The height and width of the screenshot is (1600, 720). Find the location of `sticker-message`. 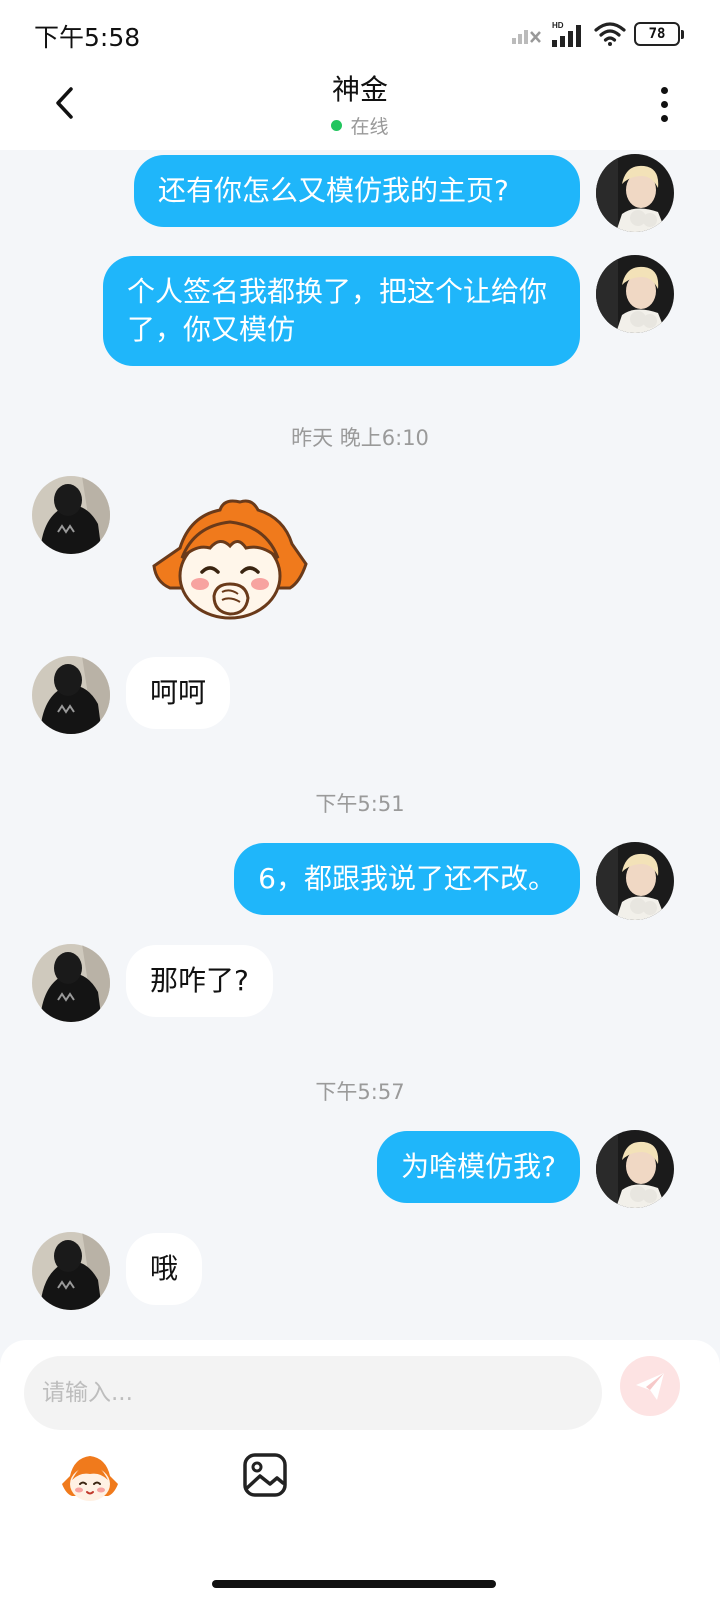

sticker-message is located at coordinates (230, 561).